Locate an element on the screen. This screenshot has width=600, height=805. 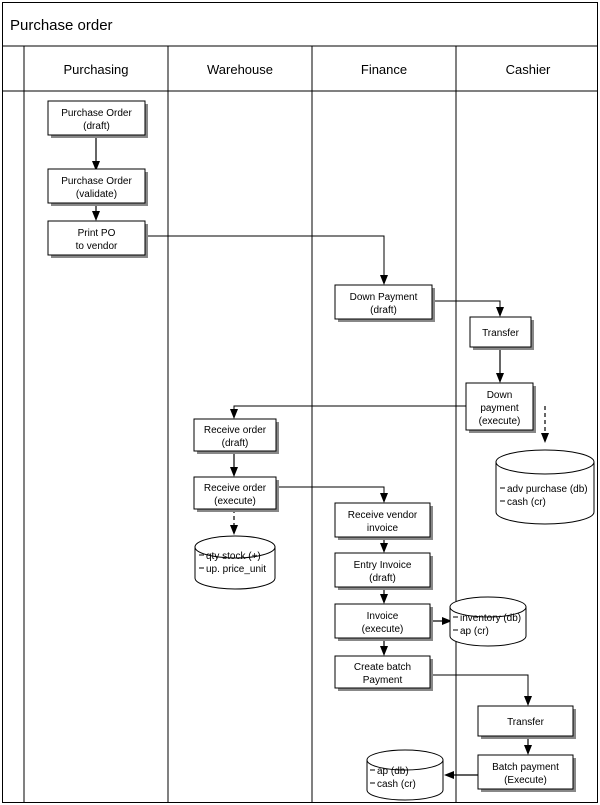
node-receive-vendor-invoice-line1: Receive vendor is located at coordinates (383, 515).